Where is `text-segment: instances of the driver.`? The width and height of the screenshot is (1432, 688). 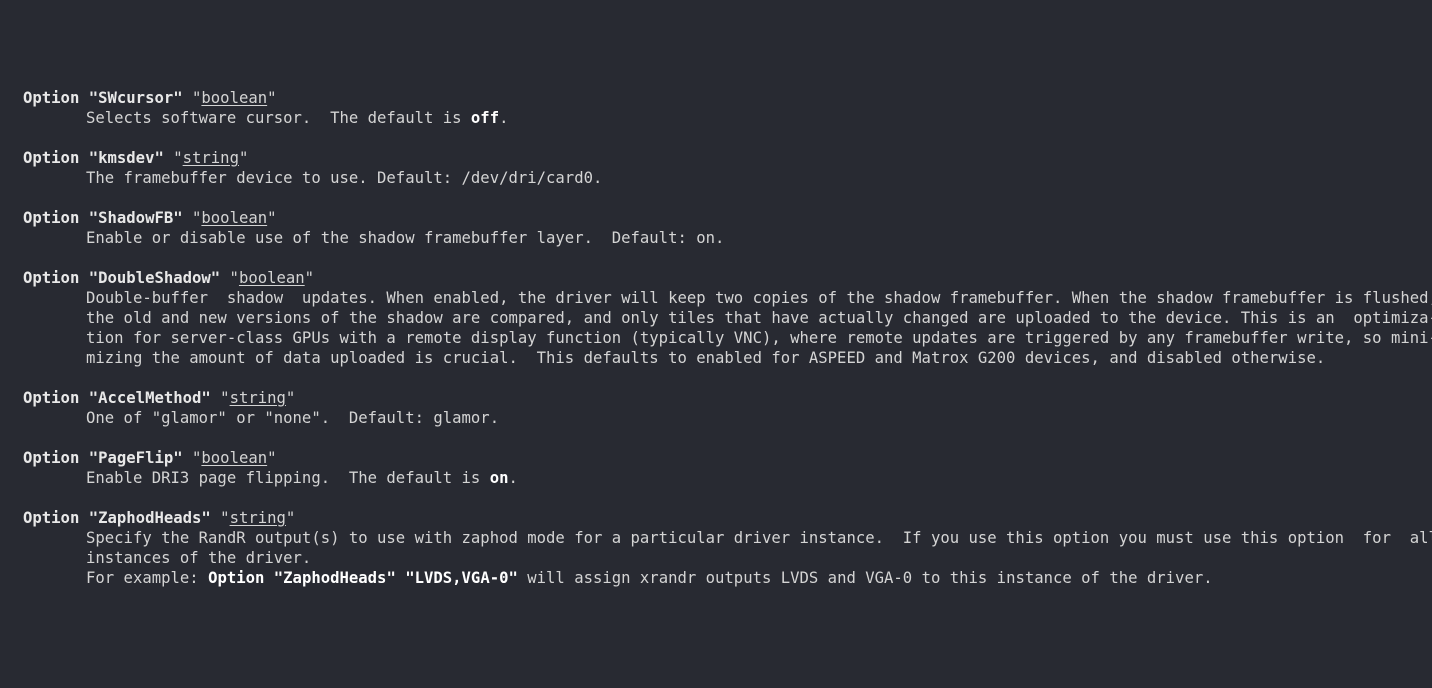 text-segment: instances of the driver. is located at coordinates (199, 558).